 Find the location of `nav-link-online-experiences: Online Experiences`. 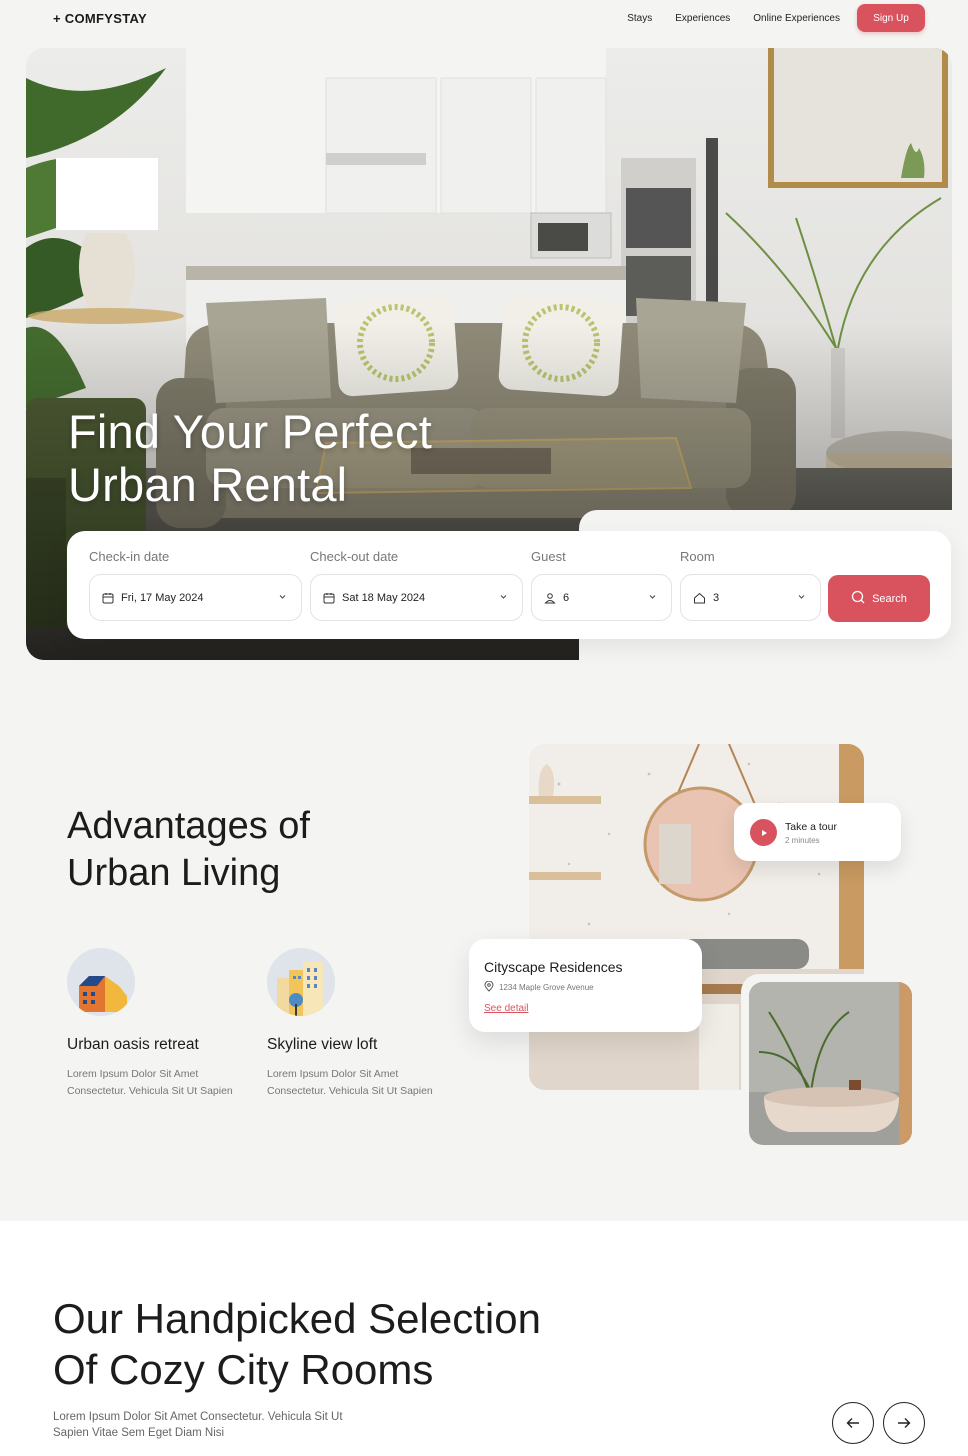

nav-link-online-experiences: Online Experiences is located at coordinates (796, 18).